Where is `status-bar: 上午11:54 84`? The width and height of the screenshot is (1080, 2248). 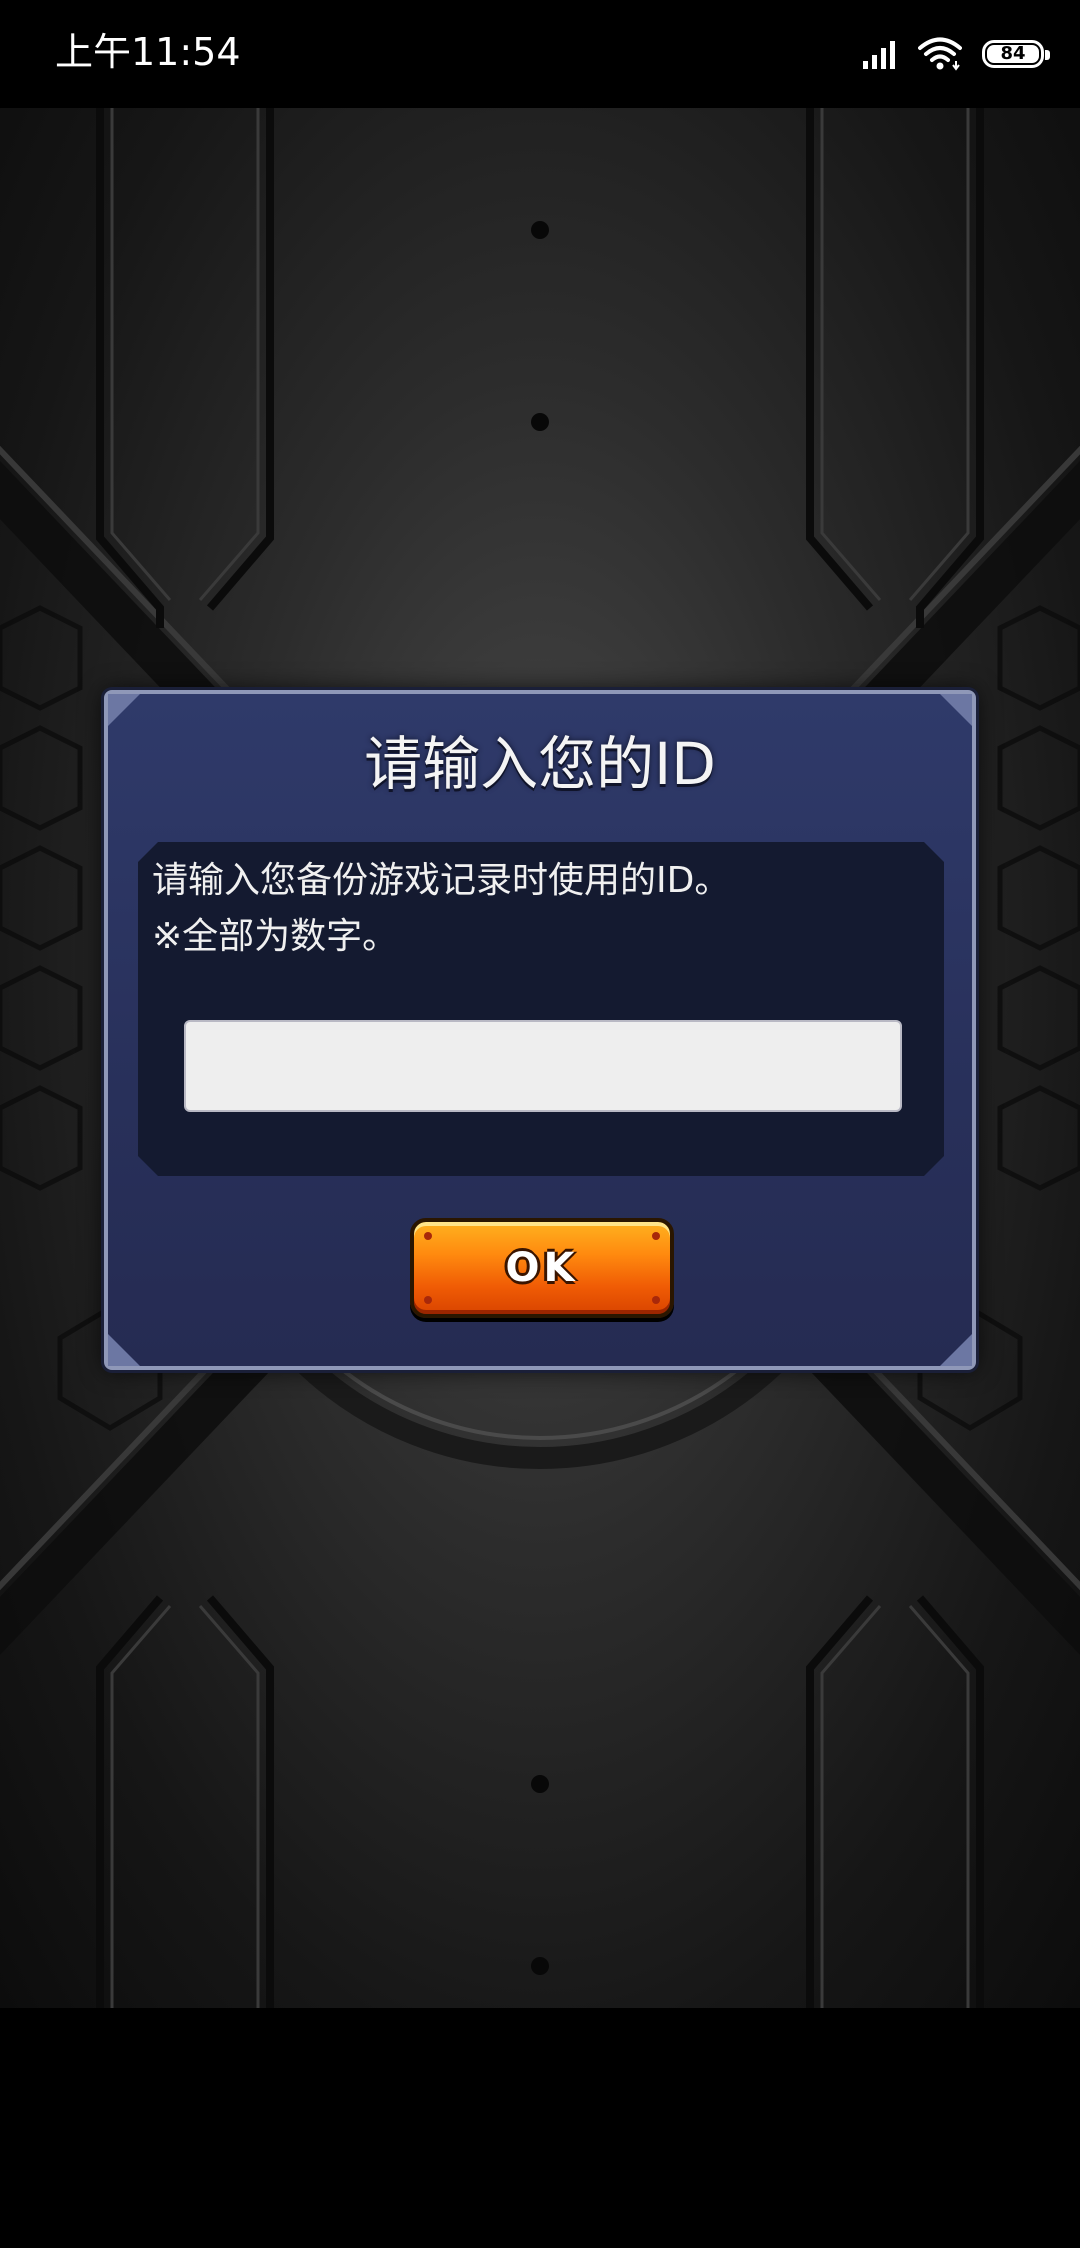
status-bar: 上午11:54 84 is located at coordinates (540, 54).